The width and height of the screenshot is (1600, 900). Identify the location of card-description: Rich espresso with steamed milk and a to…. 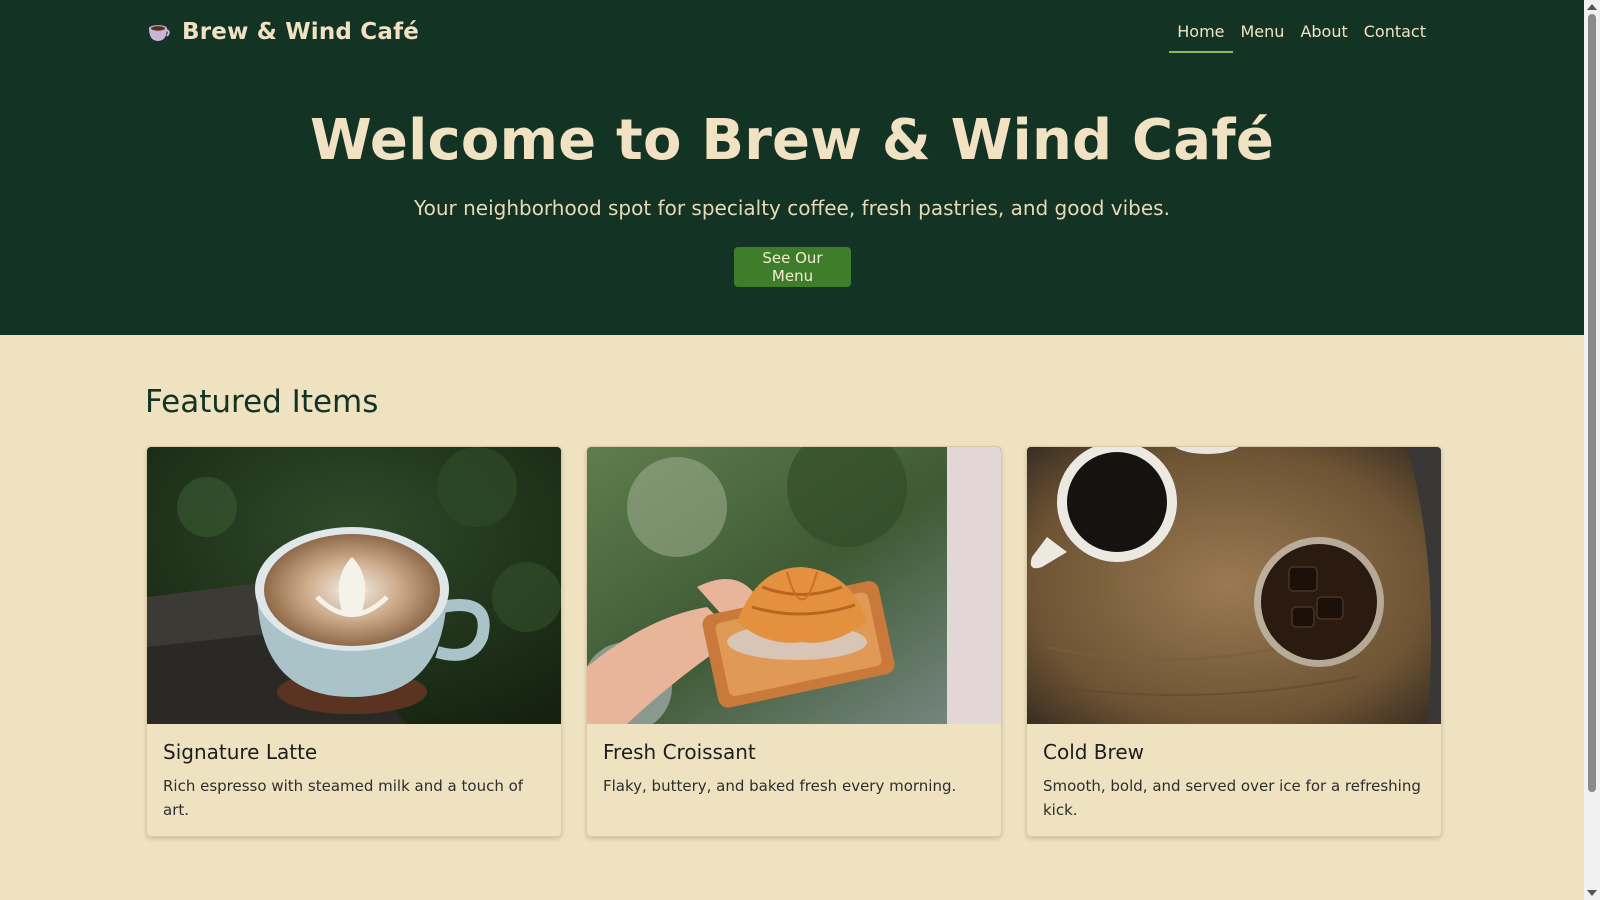
(343, 798).